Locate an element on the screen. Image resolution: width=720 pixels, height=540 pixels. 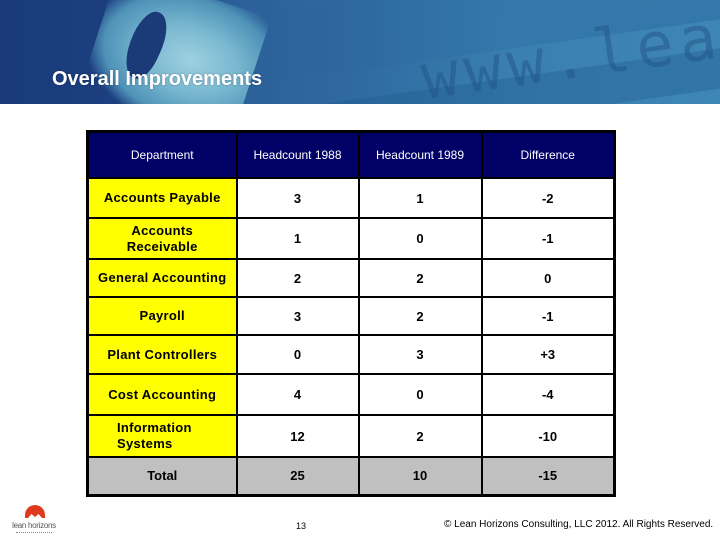
department-cell: General Accounting is located at coordinates (162, 278).